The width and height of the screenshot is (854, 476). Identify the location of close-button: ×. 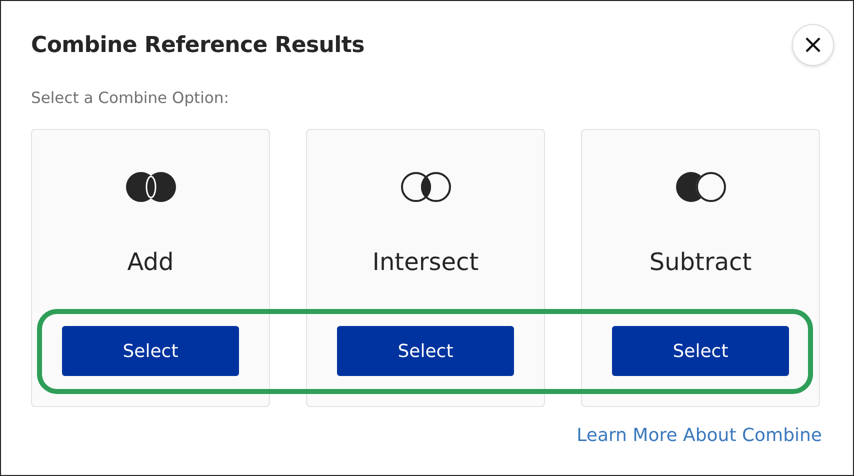
(813, 45).